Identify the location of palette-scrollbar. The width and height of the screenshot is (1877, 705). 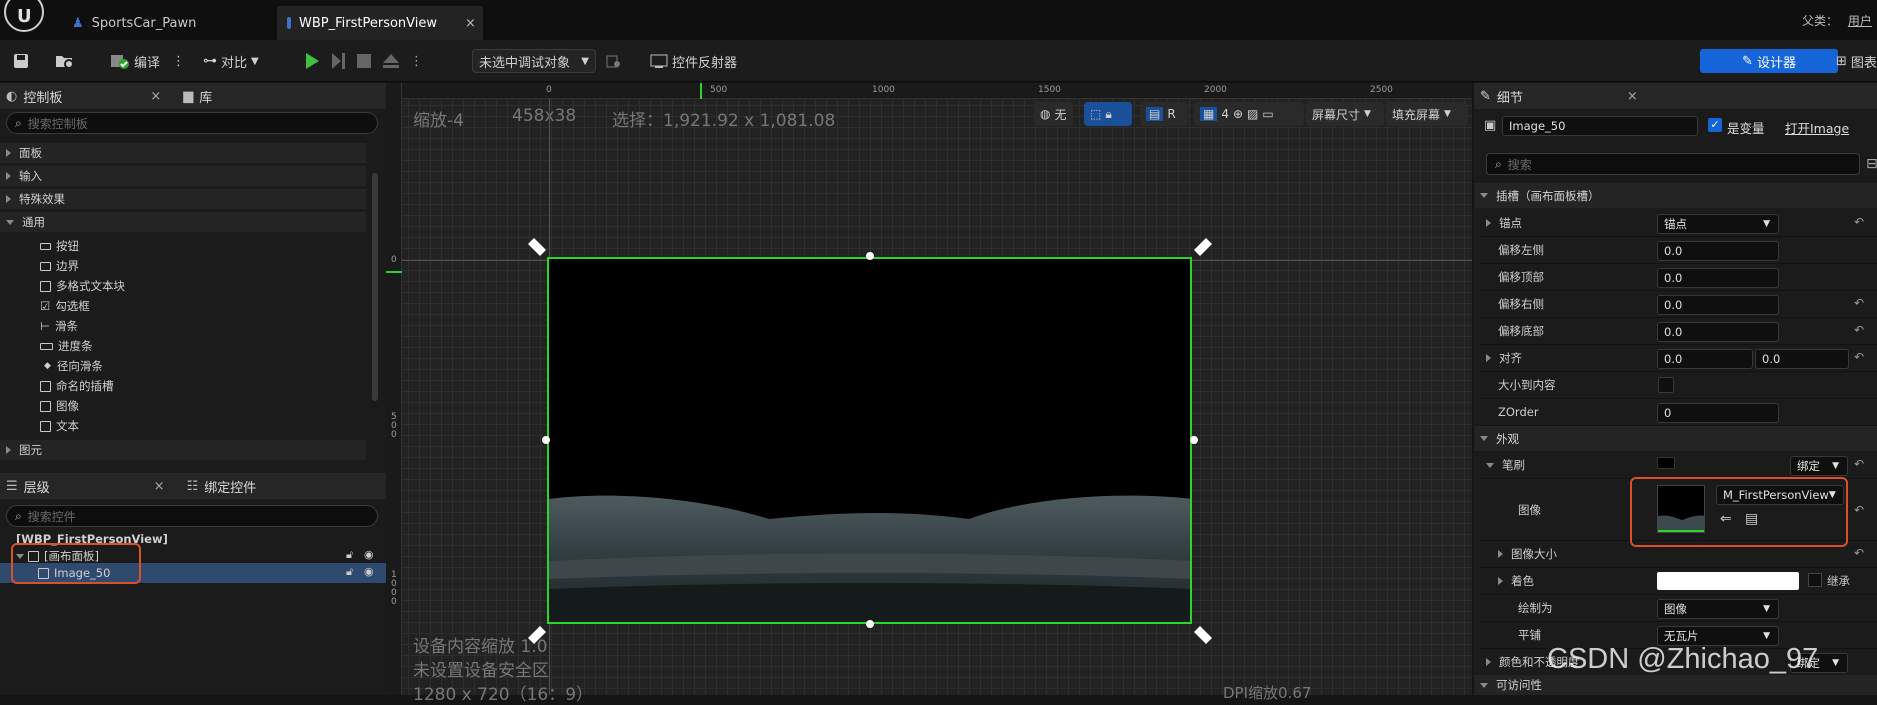
(375, 287).